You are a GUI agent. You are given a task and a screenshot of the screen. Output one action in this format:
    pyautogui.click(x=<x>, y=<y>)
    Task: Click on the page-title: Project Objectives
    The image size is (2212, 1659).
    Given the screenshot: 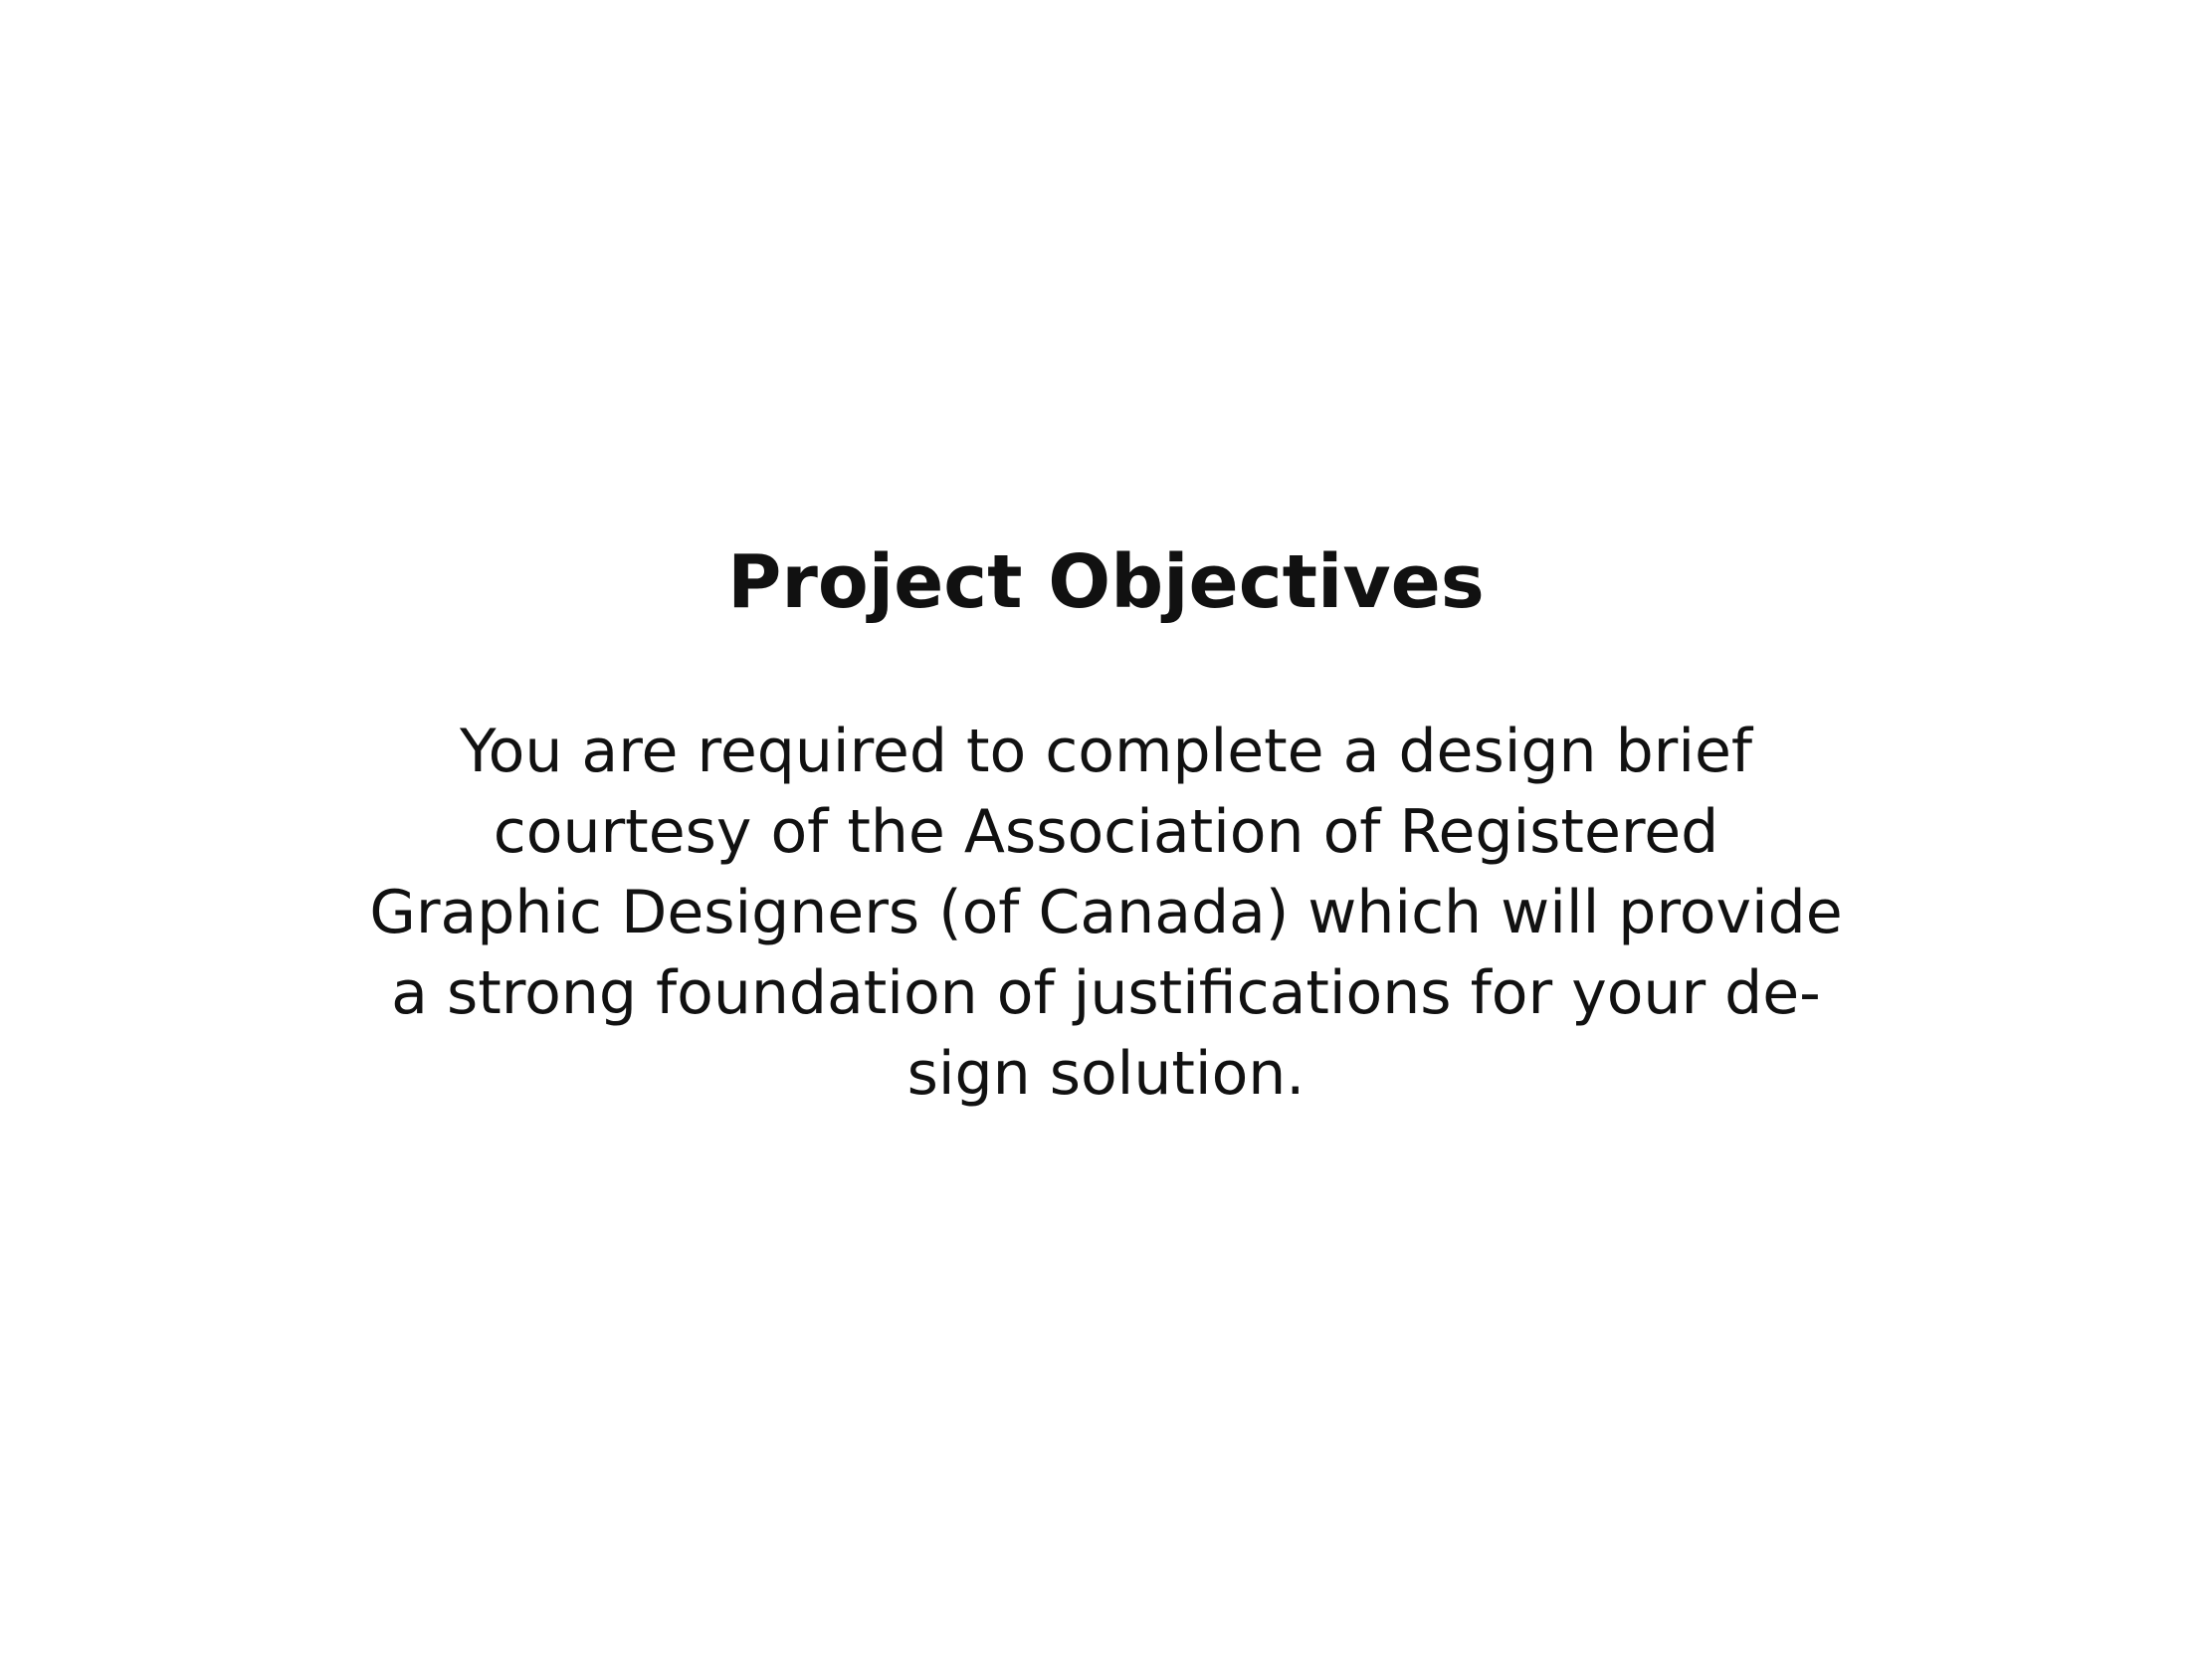 What is the action you would take?
    pyautogui.click(x=1106, y=582)
    